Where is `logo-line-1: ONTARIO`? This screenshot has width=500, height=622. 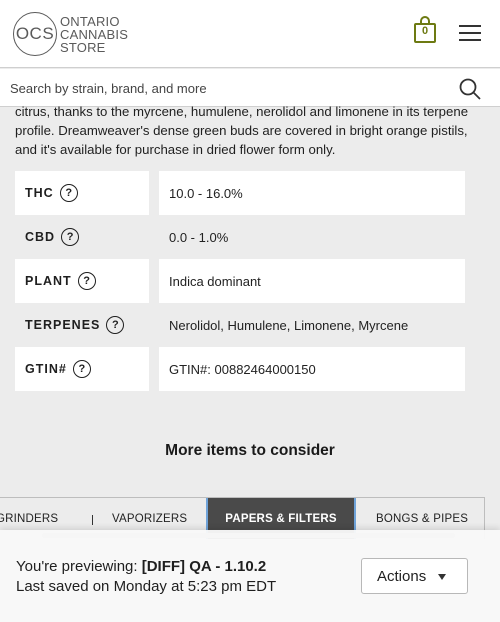
logo-line-1: ONTARIO is located at coordinates (90, 21).